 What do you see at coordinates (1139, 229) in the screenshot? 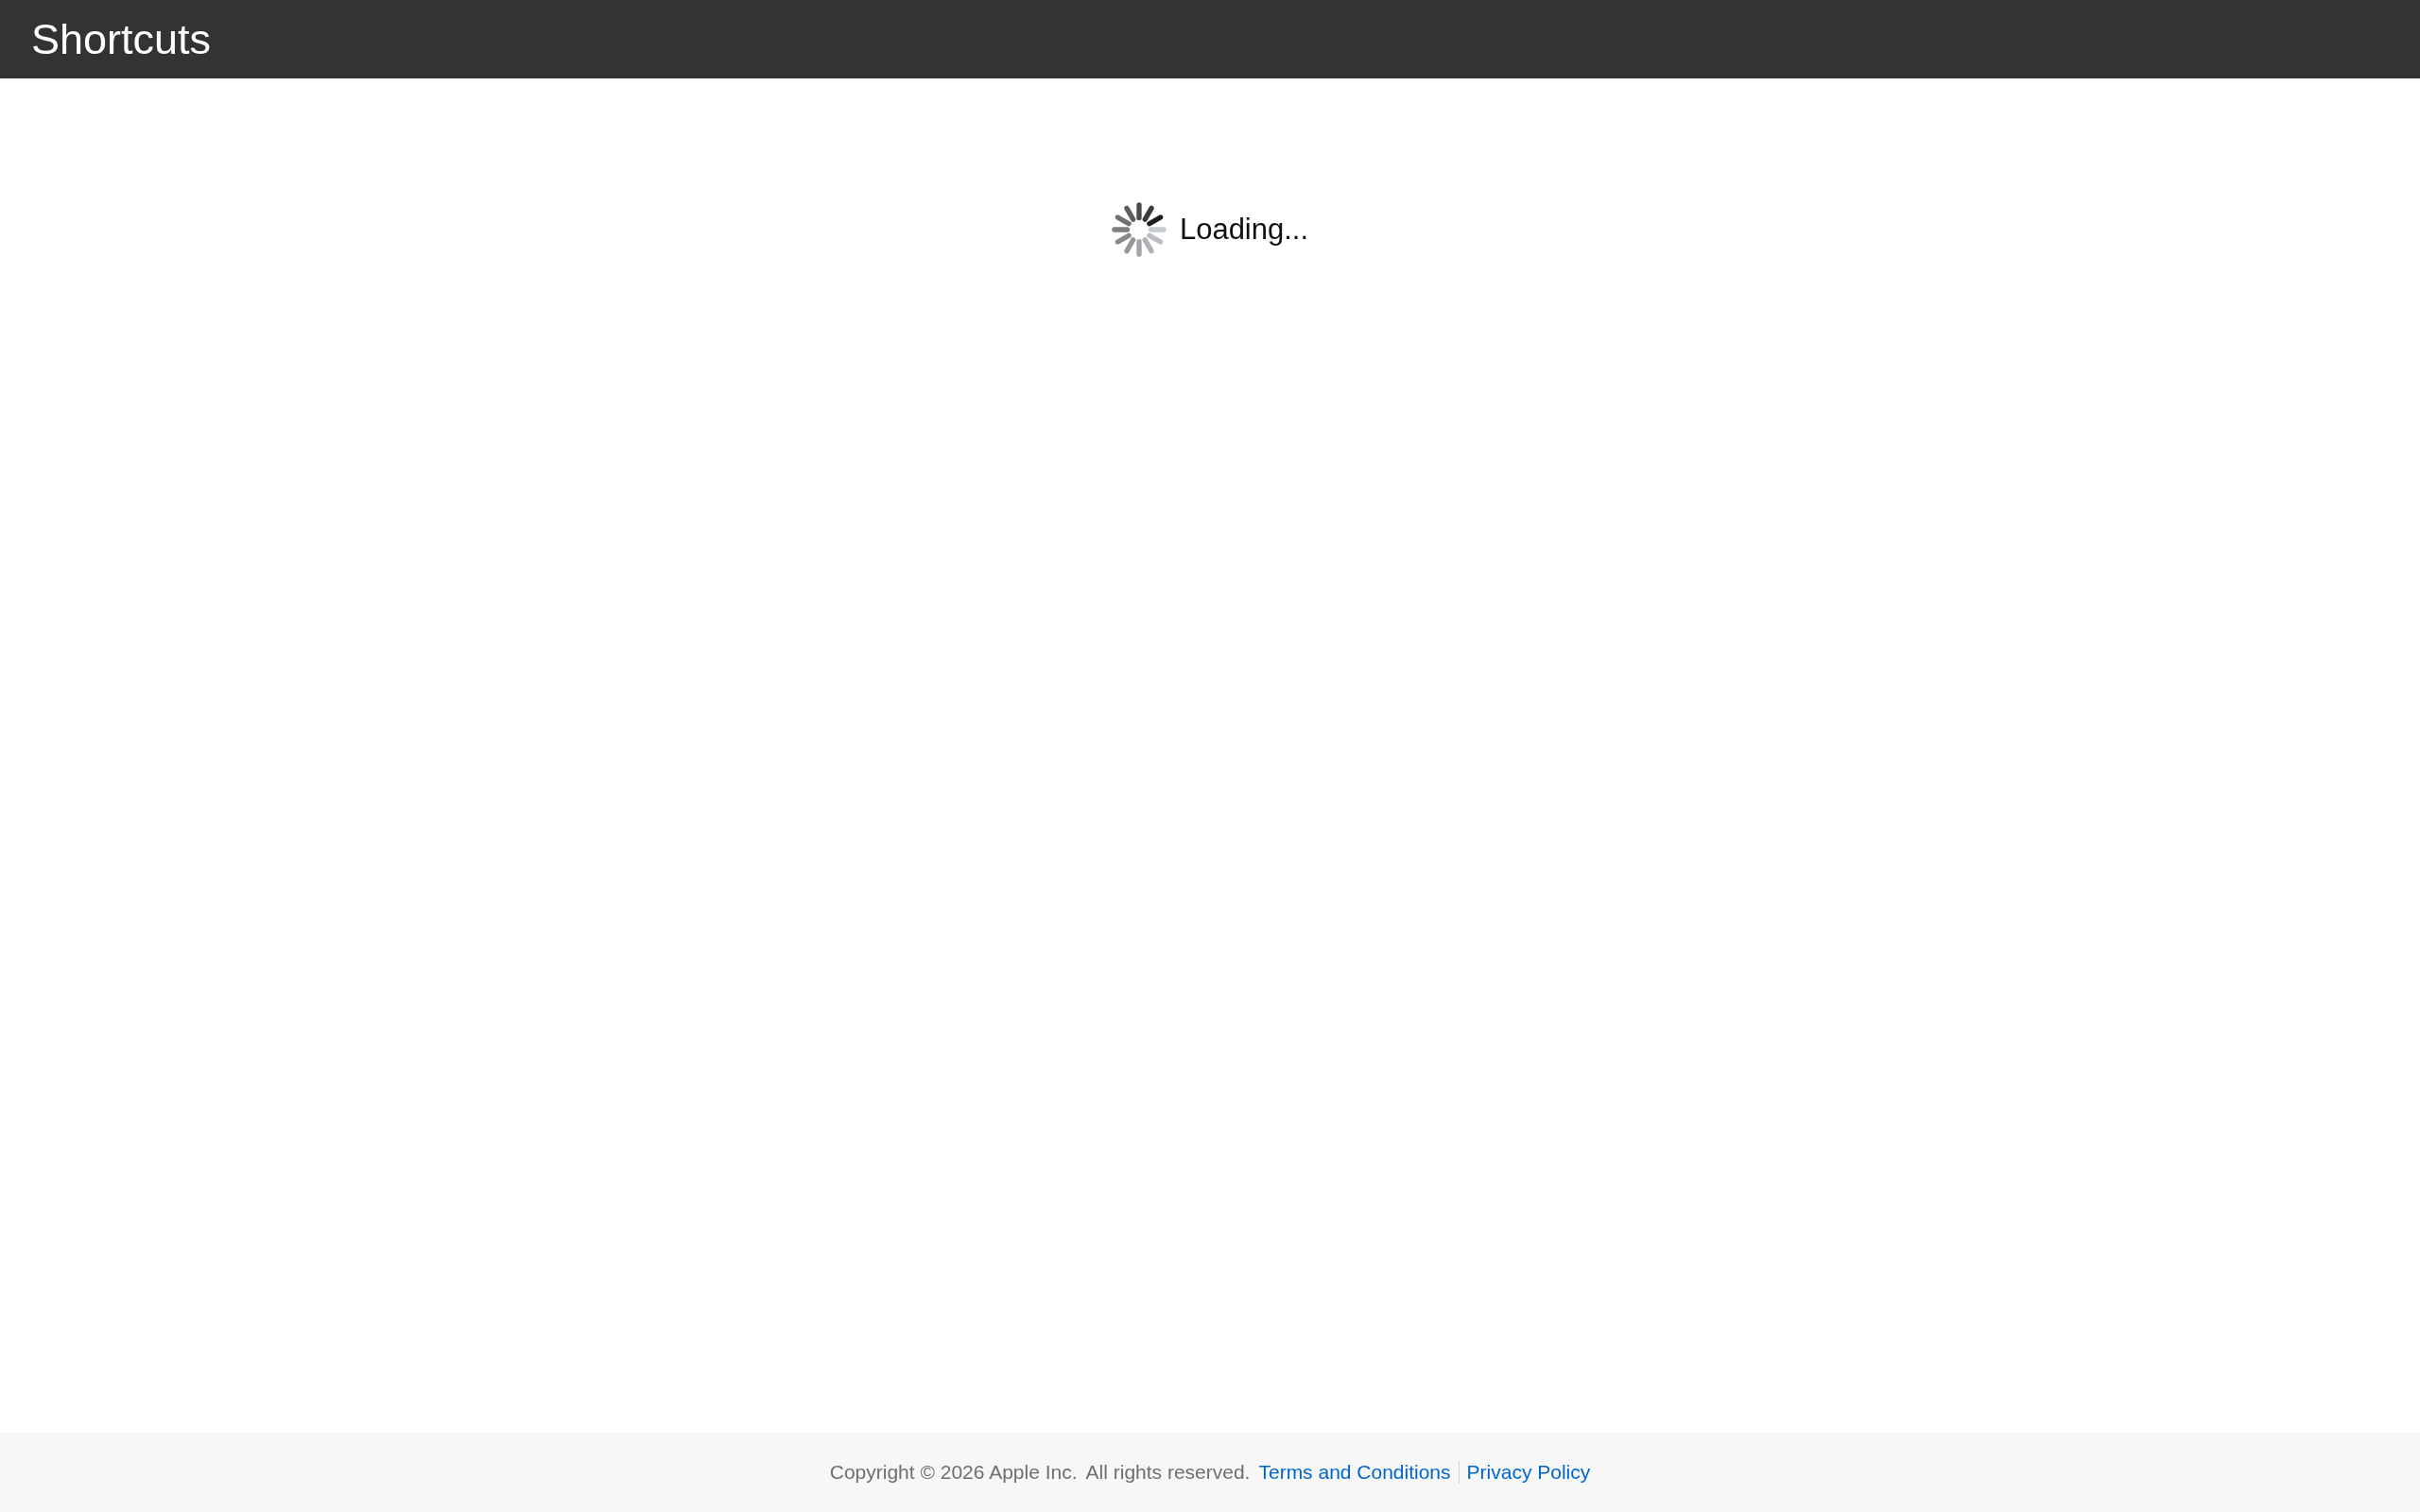
I see `loading-spinner-icon` at bounding box center [1139, 229].